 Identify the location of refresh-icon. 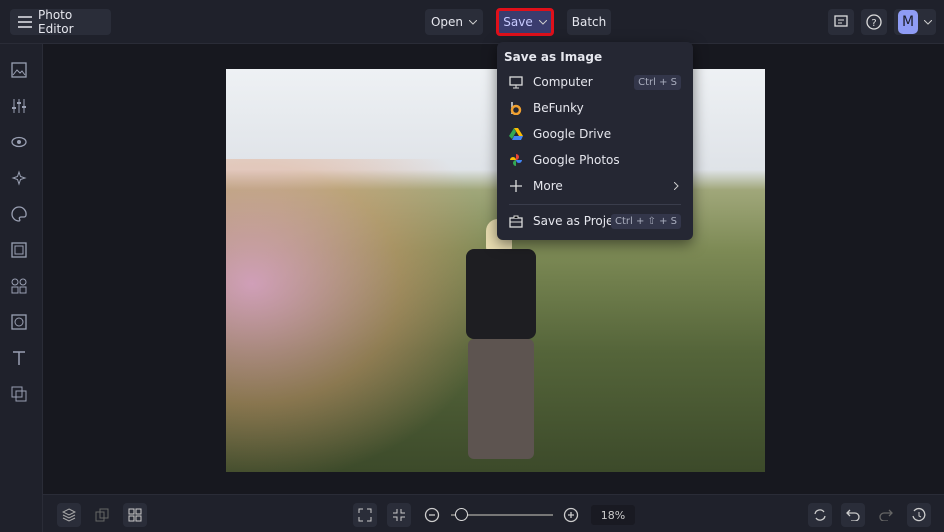
(820, 515).